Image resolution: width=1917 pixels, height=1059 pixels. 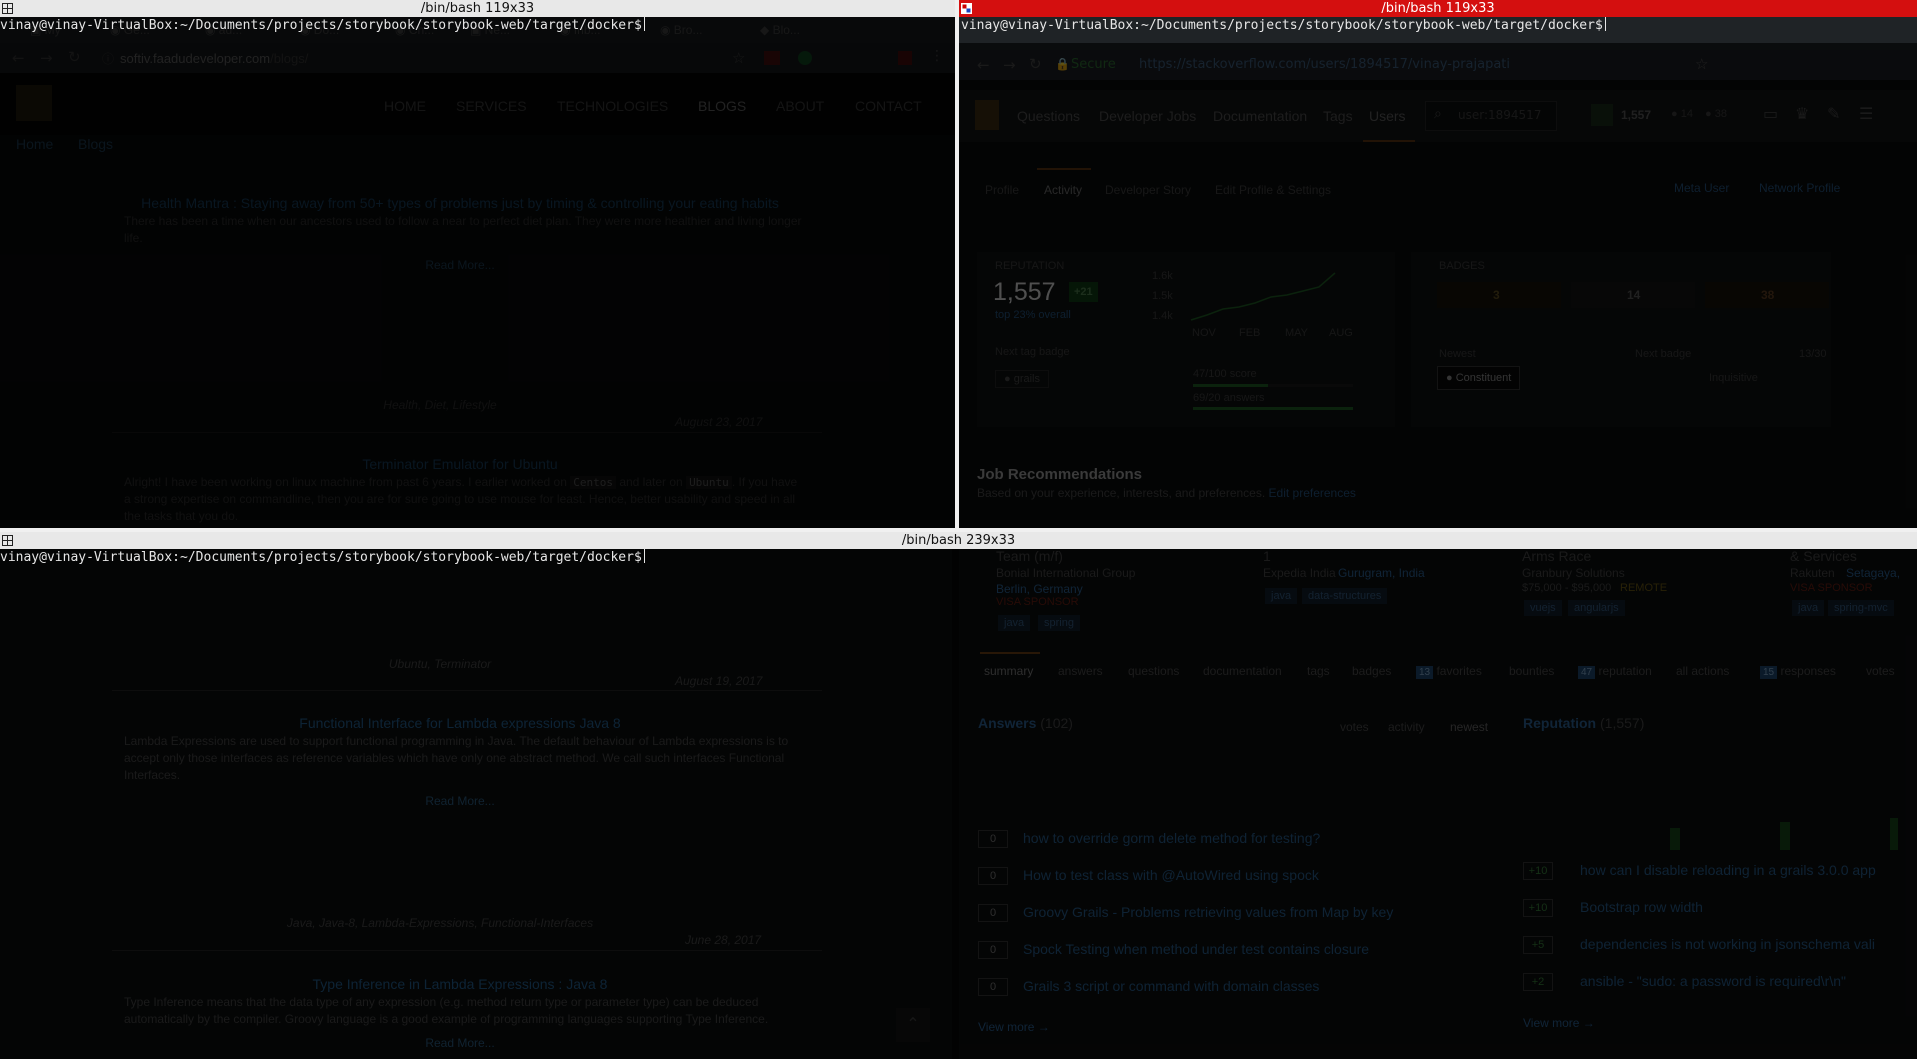 I want to click on sort-newest: newest, so click(x=1469, y=727).